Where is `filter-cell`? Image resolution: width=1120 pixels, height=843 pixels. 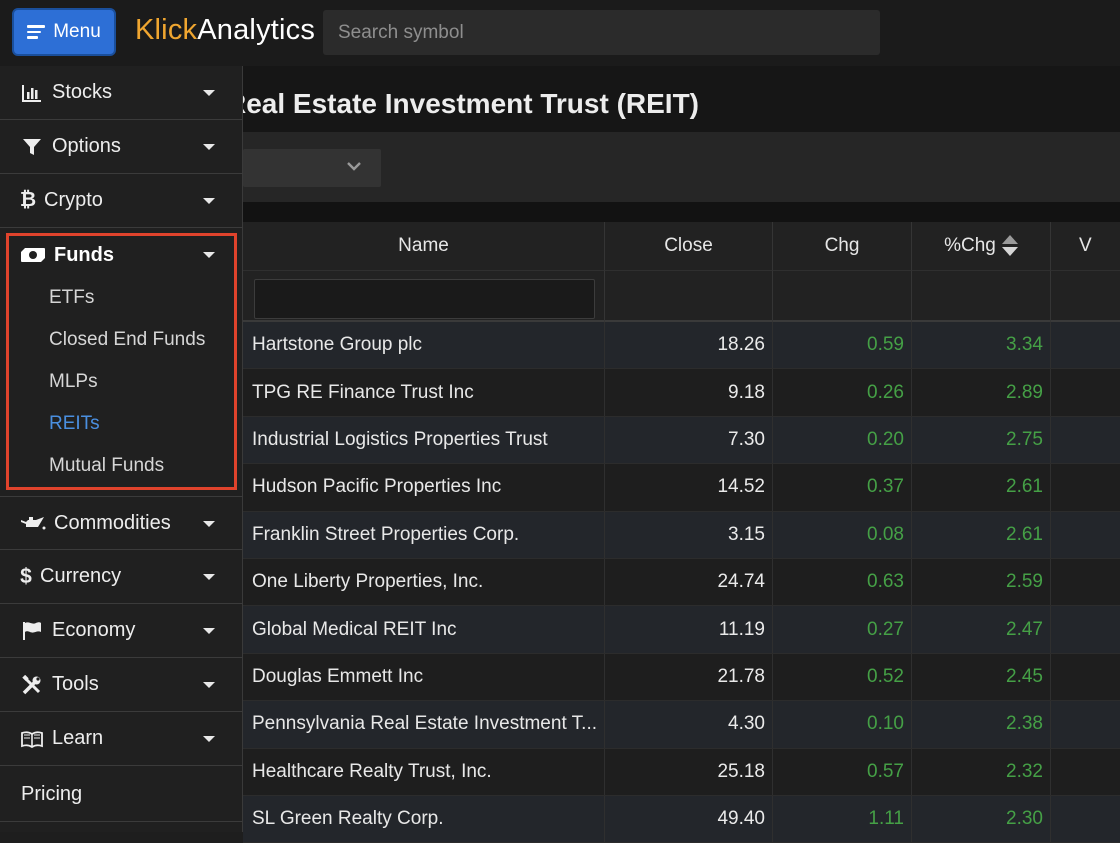
filter-cell is located at coordinates (842, 296).